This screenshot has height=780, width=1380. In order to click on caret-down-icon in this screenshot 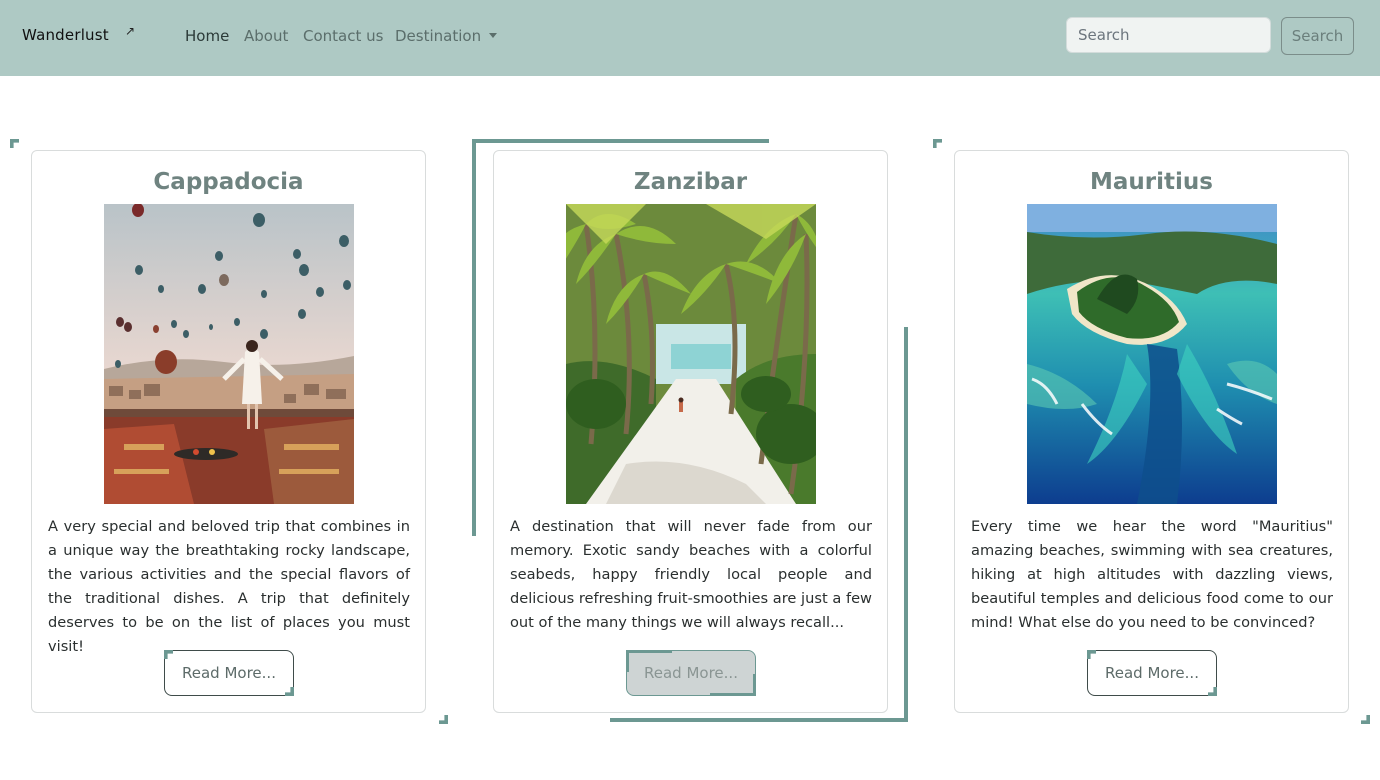, I will do `click(493, 35)`.